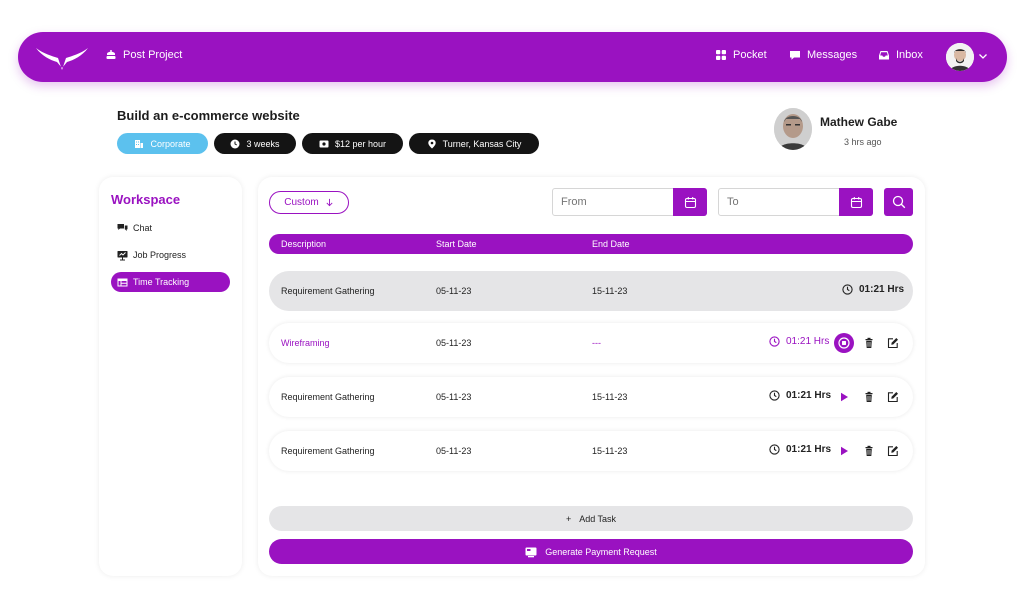 The height and width of the screenshot is (614, 1024). I want to click on sidebar-item-label: Chat, so click(143, 228).